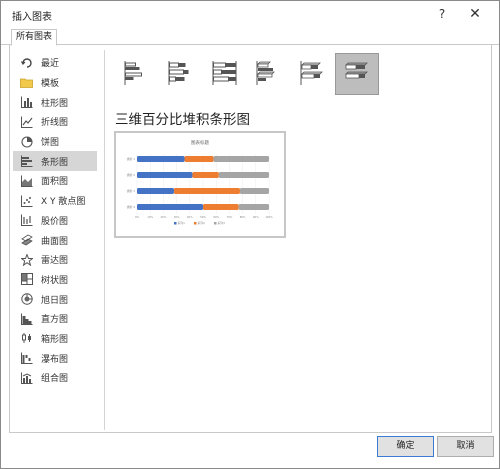 This screenshot has width=500, height=469. Describe the element at coordinates (26, 279) in the screenshot. I see `treemap-chart-icon` at that location.